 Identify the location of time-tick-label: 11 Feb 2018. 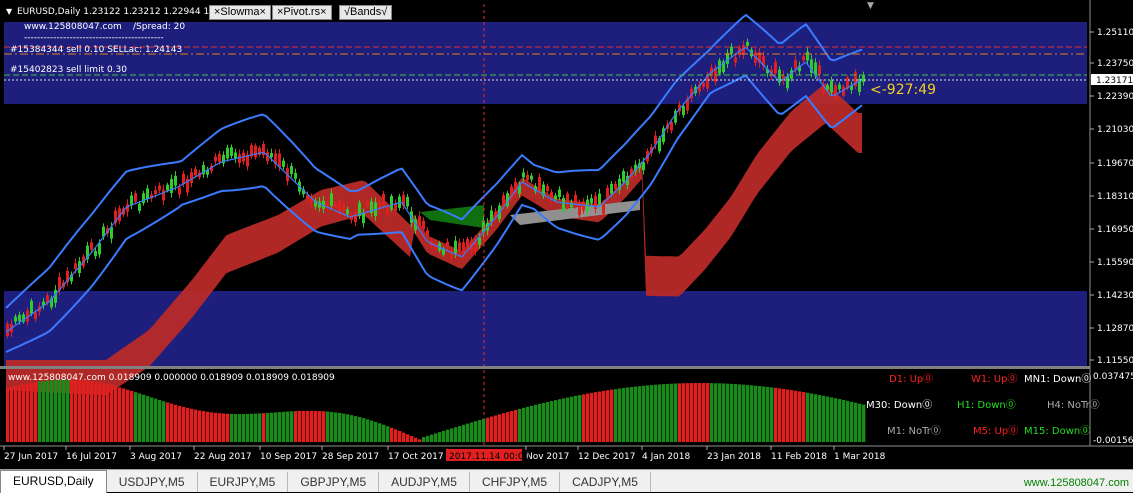
(799, 457).